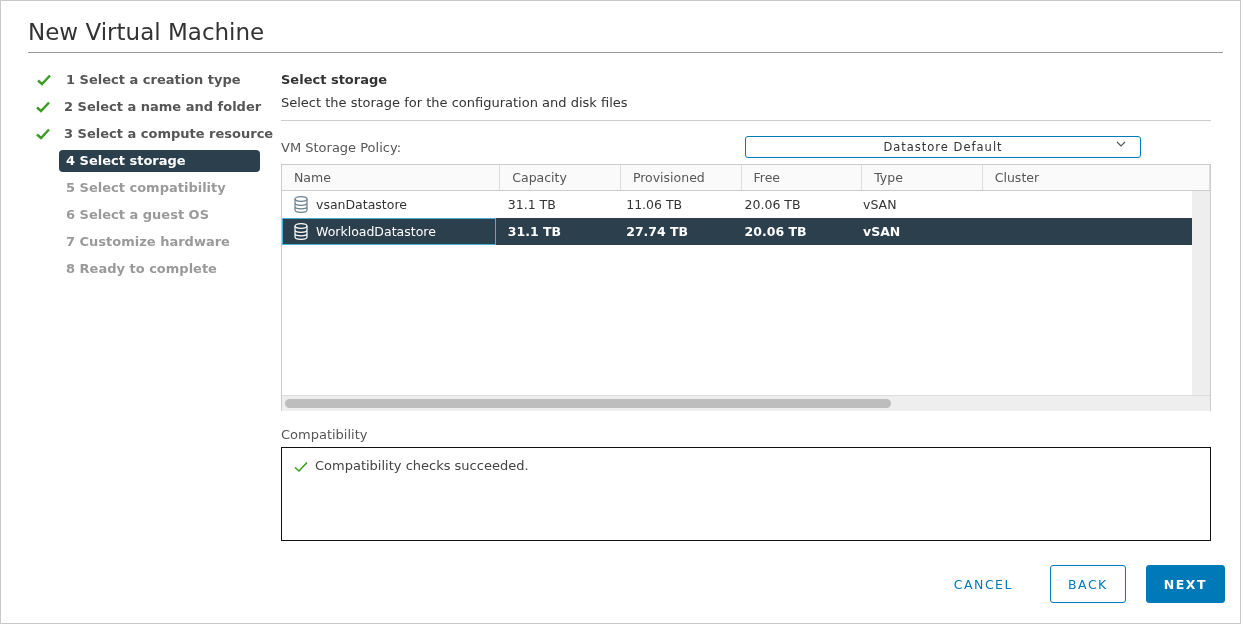 Image resolution: width=1243 pixels, height=626 pixels. Describe the element at coordinates (335, 79) in the screenshot. I see `section-title: Select storage` at that location.